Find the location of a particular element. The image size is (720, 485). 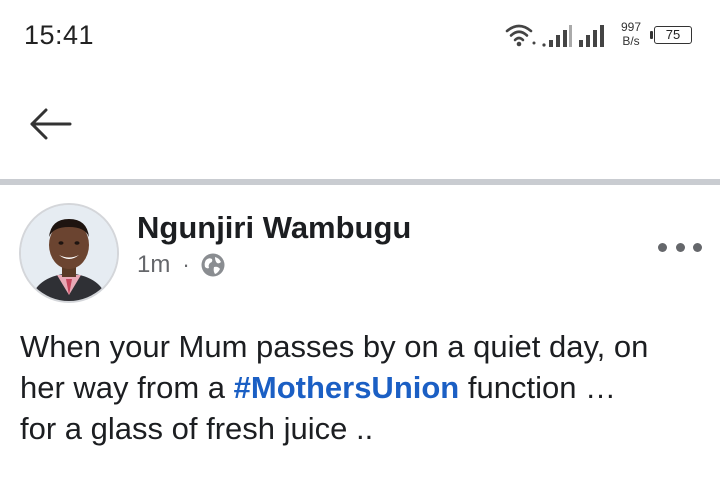

network-speed: 997 B/s is located at coordinates (631, 34).